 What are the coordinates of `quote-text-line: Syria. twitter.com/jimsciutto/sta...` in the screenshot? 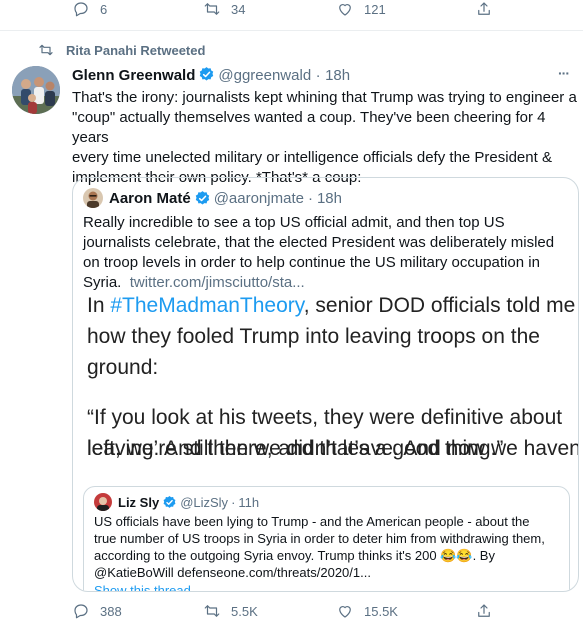 It's located at (328, 283).